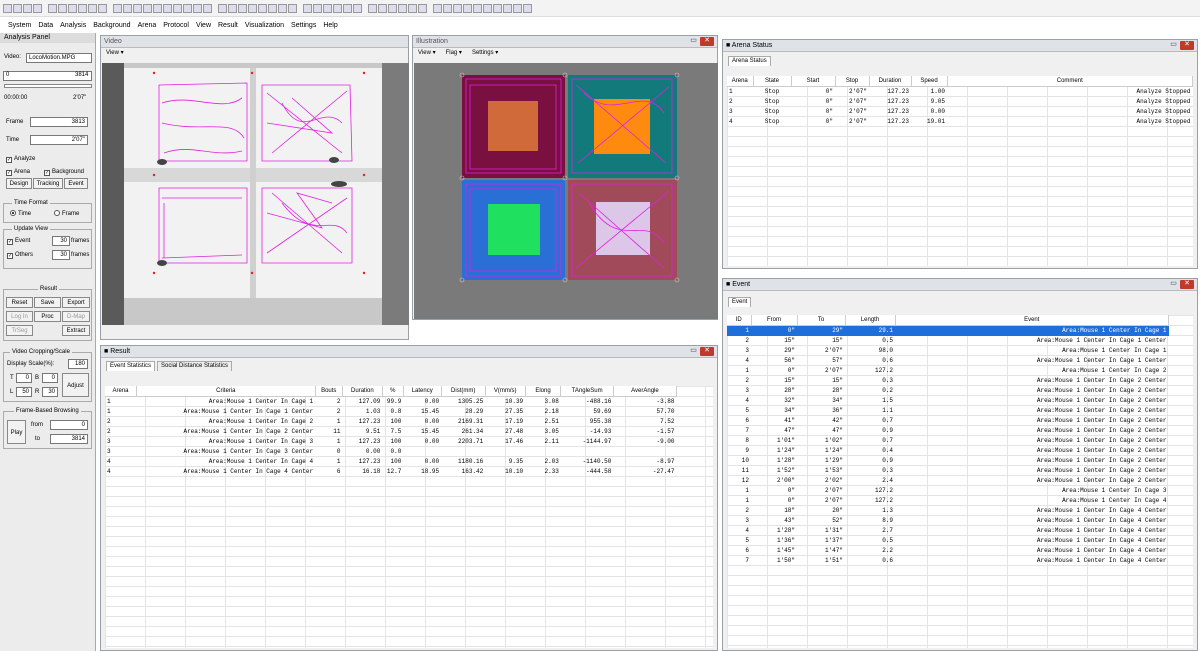 The height and width of the screenshot is (651, 1200). Describe the element at coordinates (870, 320) in the screenshot. I see `column-header: Length` at that location.